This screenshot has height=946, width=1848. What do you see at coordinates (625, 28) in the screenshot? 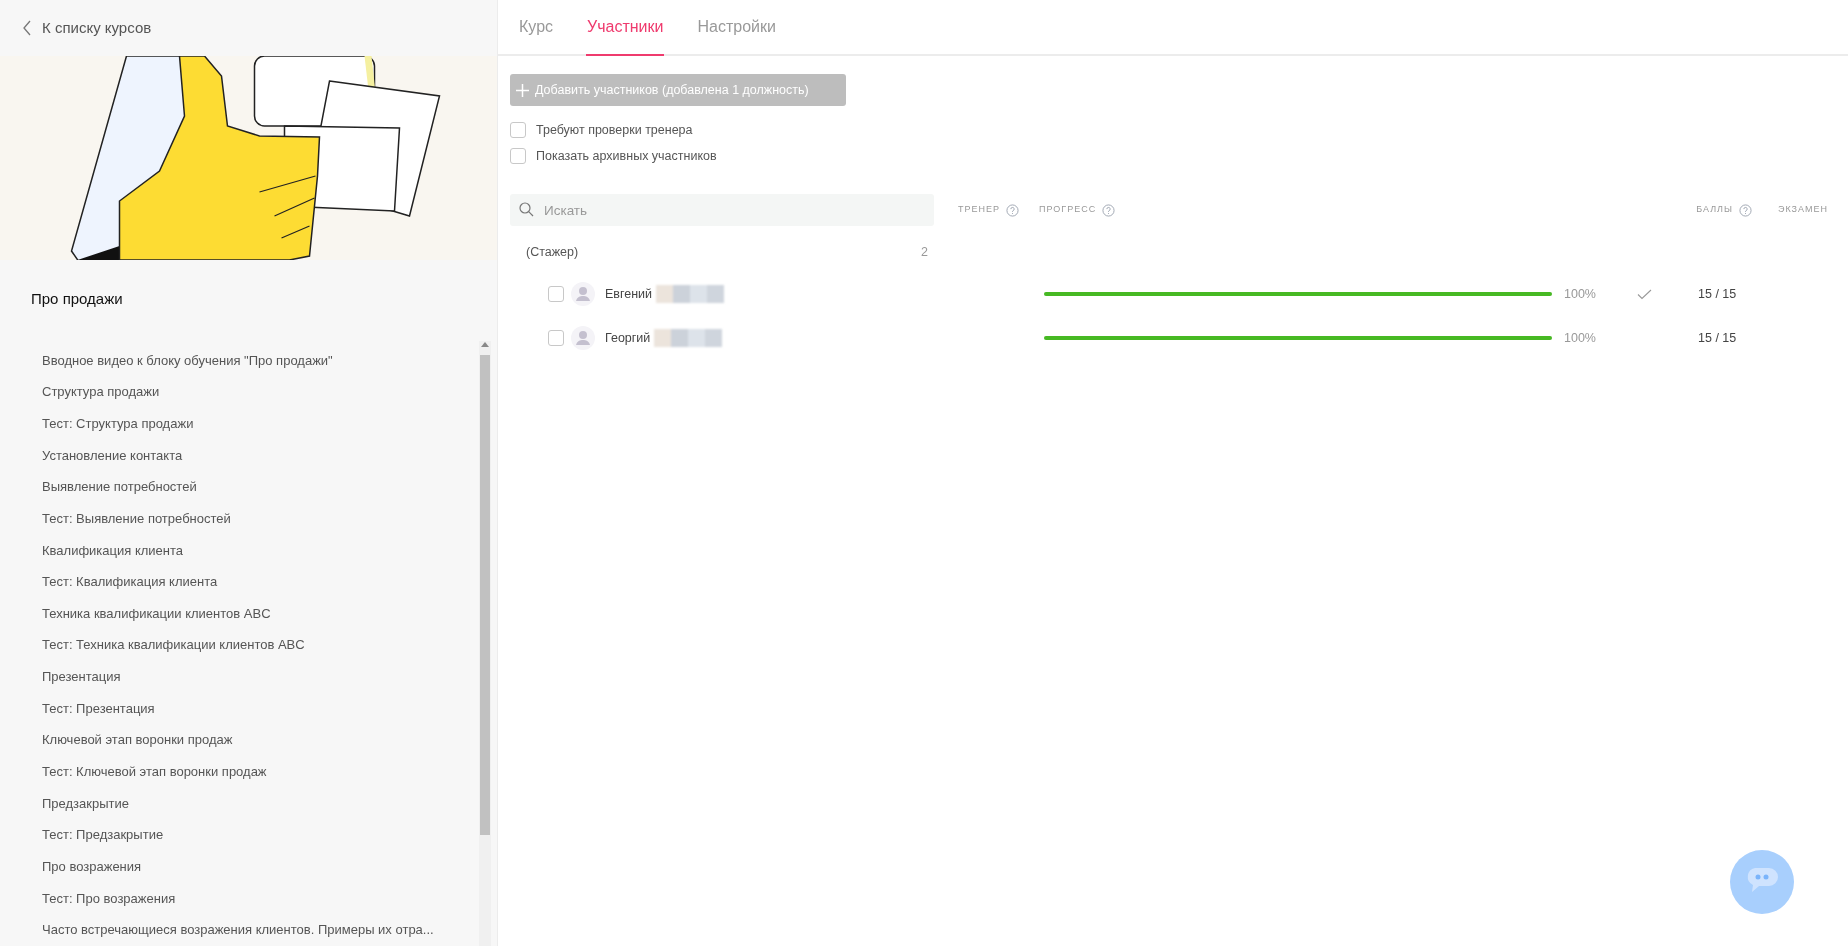
I see `tab: Участники` at bounding box center [625, 28].